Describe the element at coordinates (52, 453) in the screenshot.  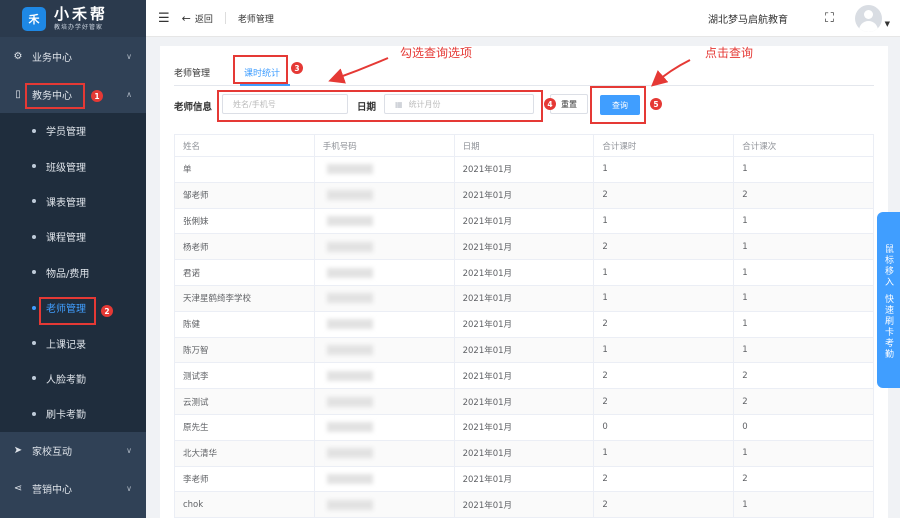
I see `menu-group-label: 家校互动` at that location.